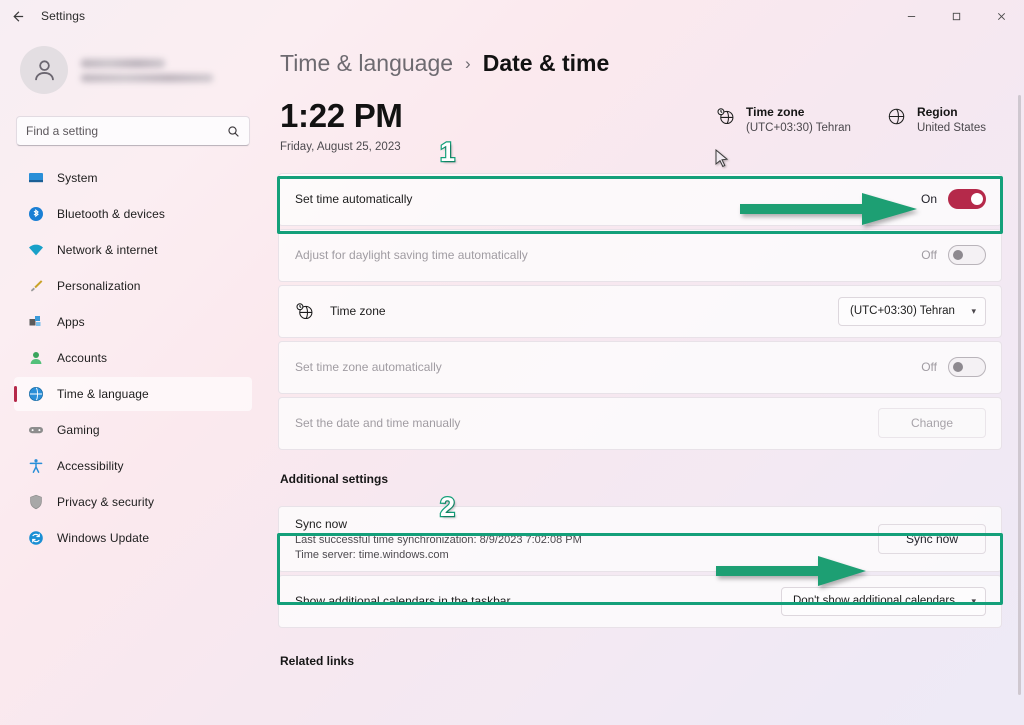  What do you see at coordinates (164, 70) in the screenshot?
I see `profile-text` at bounding box center [164, 70].